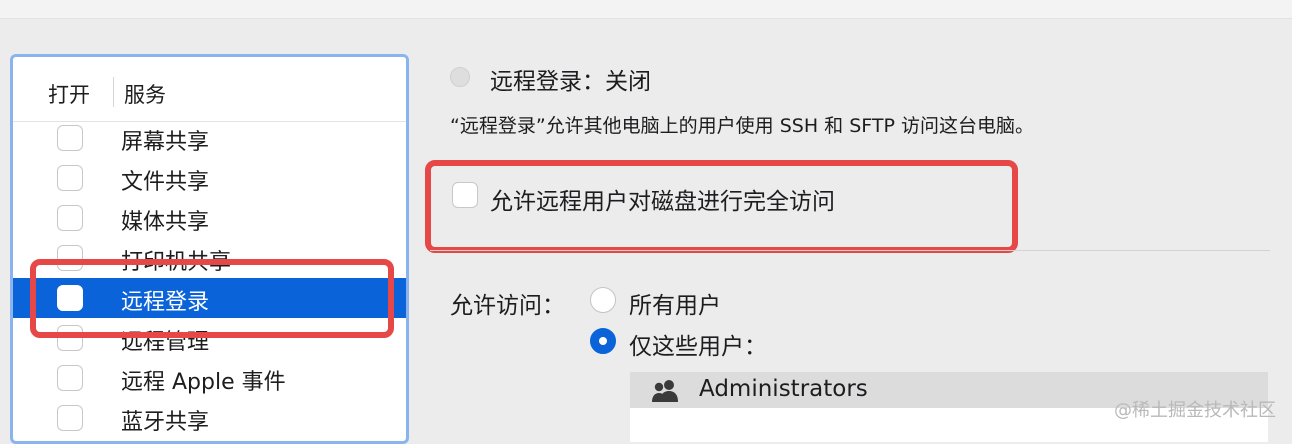 The width and height of the screenshot is (1292, 444). I want to click on service-row-screen-sharing: 屏幕共享, so click(209, 138).